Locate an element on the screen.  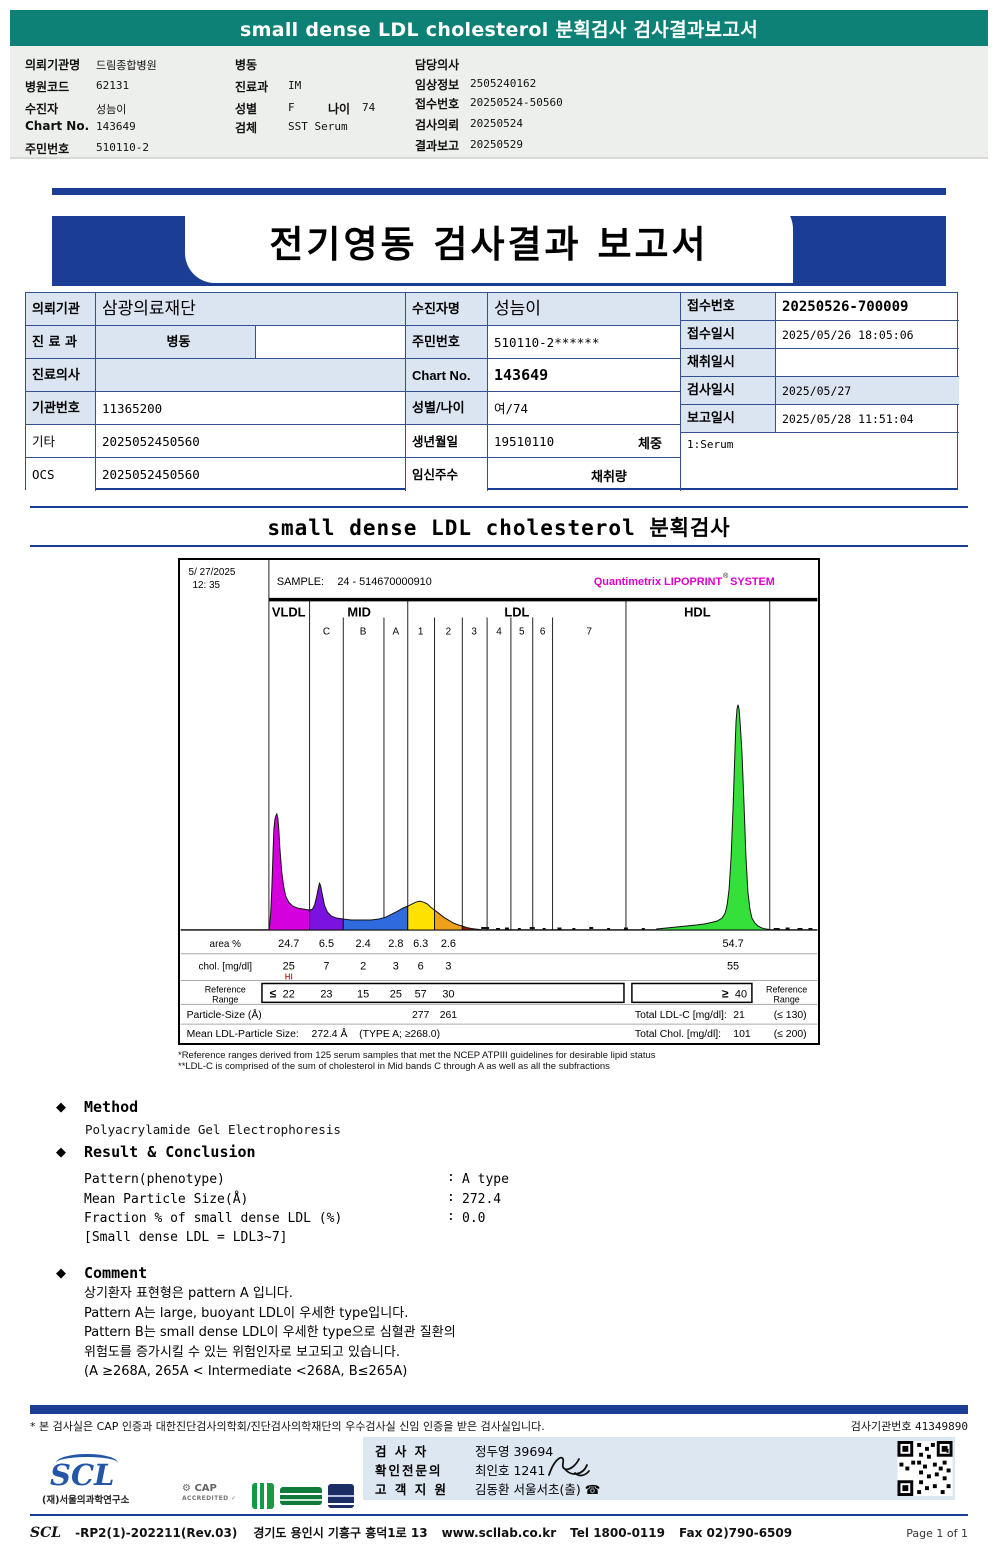
table-label: 의뢰기관 is located at coordinates (61, 309).